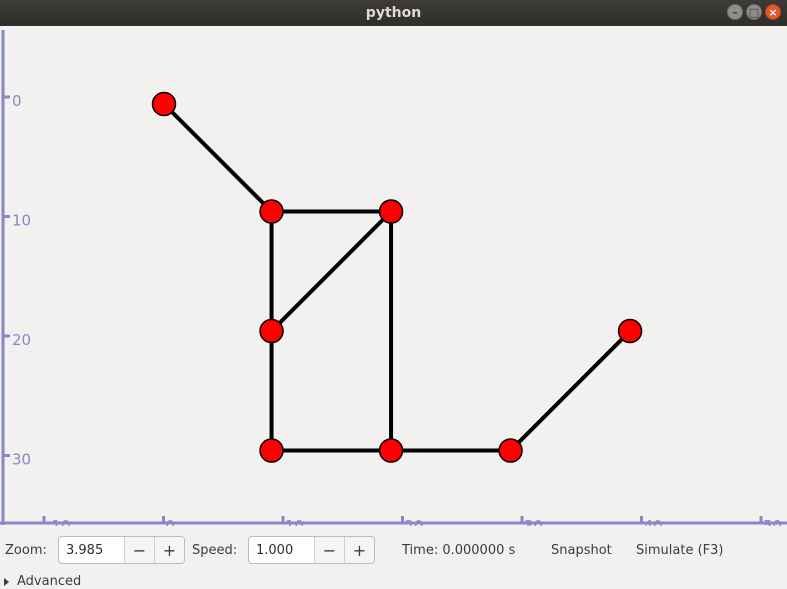 The image size is (787, 589). What do you see at coordinates (533, 521) in the screenshot?
I see `x-tick-label: 30` at bounding box center [533, 521].